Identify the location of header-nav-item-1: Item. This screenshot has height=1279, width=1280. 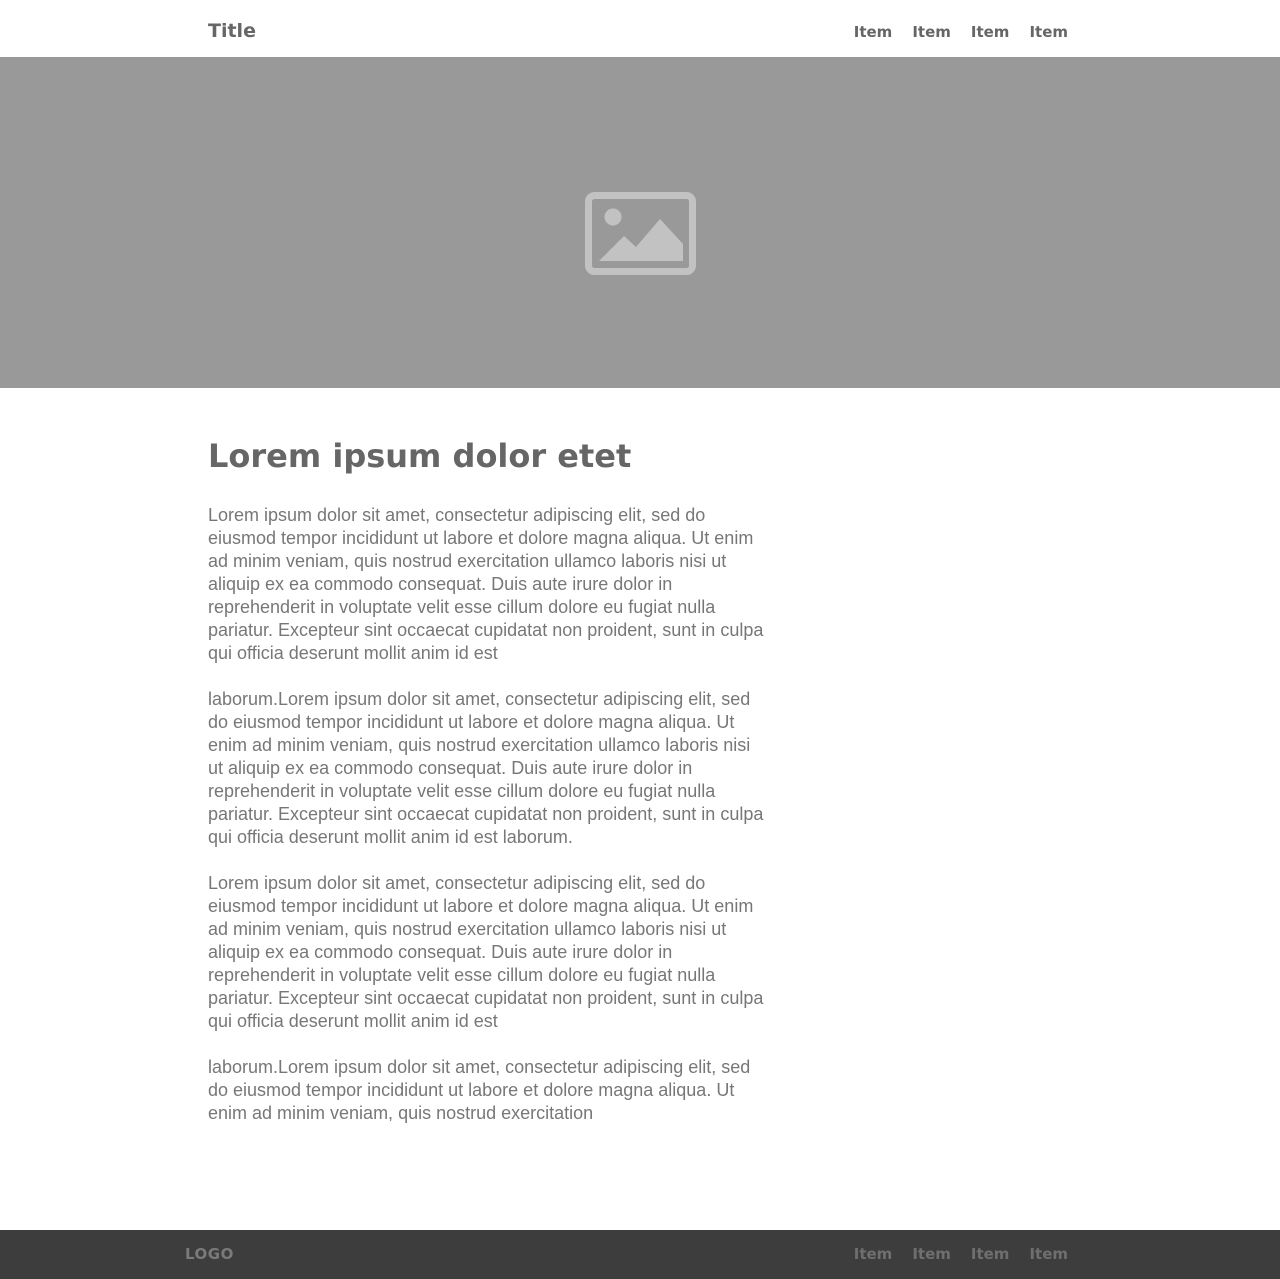
(873, 32).